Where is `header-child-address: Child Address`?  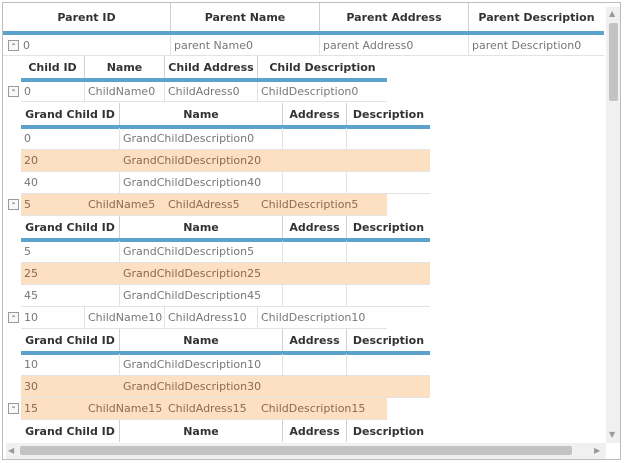 header-child-address: Child Address is located at coordinates (211, 67).